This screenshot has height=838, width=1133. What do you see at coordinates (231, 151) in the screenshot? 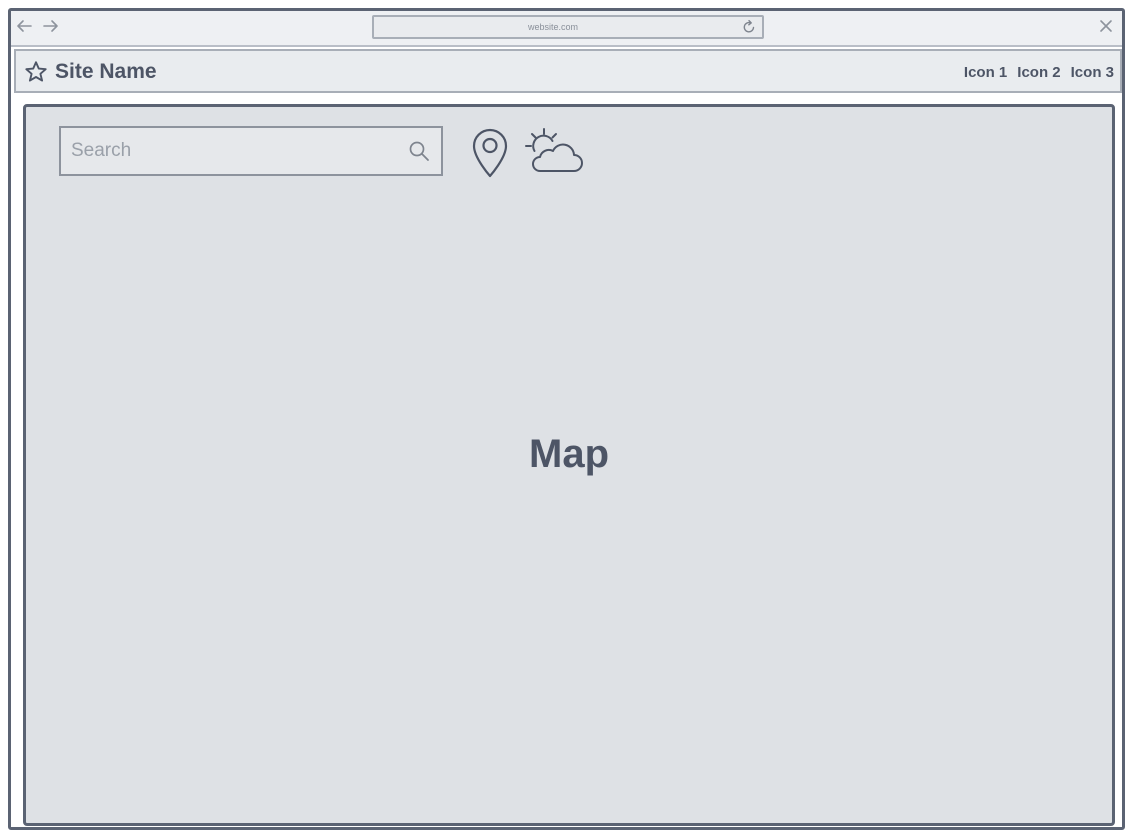
I see `search-input` at bounding box center [231, 151].